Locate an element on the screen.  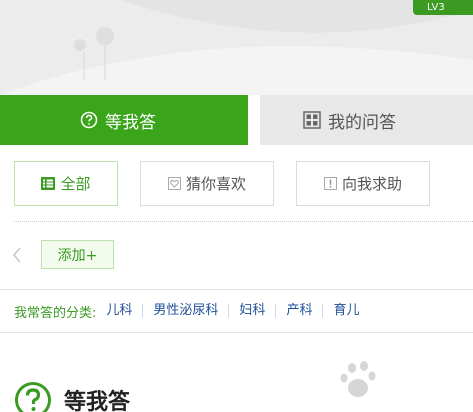
filter-ask-me-label: 向我求助 is located at coordinates (371, 184).